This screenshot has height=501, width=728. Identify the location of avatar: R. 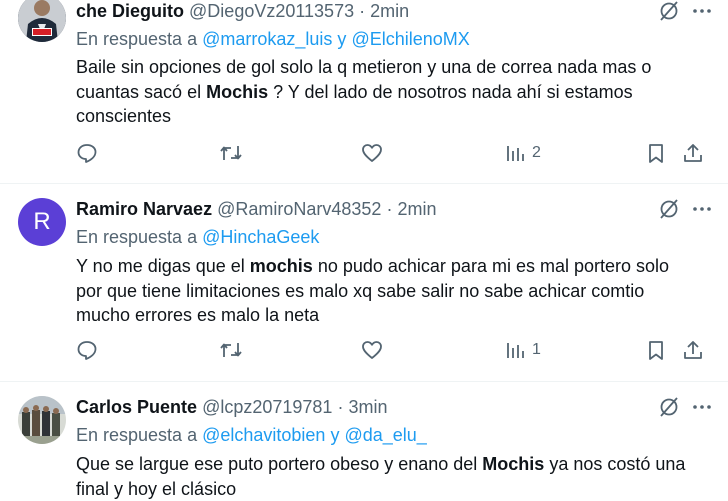
(42, 222).